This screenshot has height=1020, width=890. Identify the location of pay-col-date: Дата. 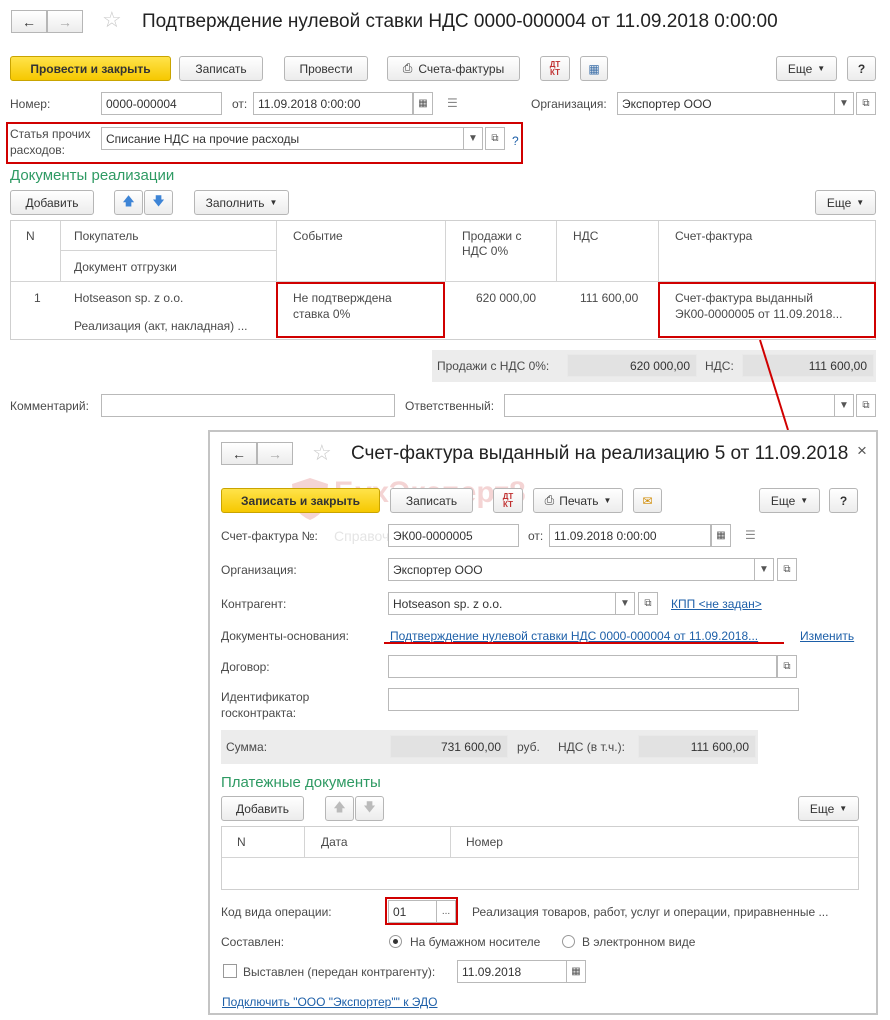
(334, 842).